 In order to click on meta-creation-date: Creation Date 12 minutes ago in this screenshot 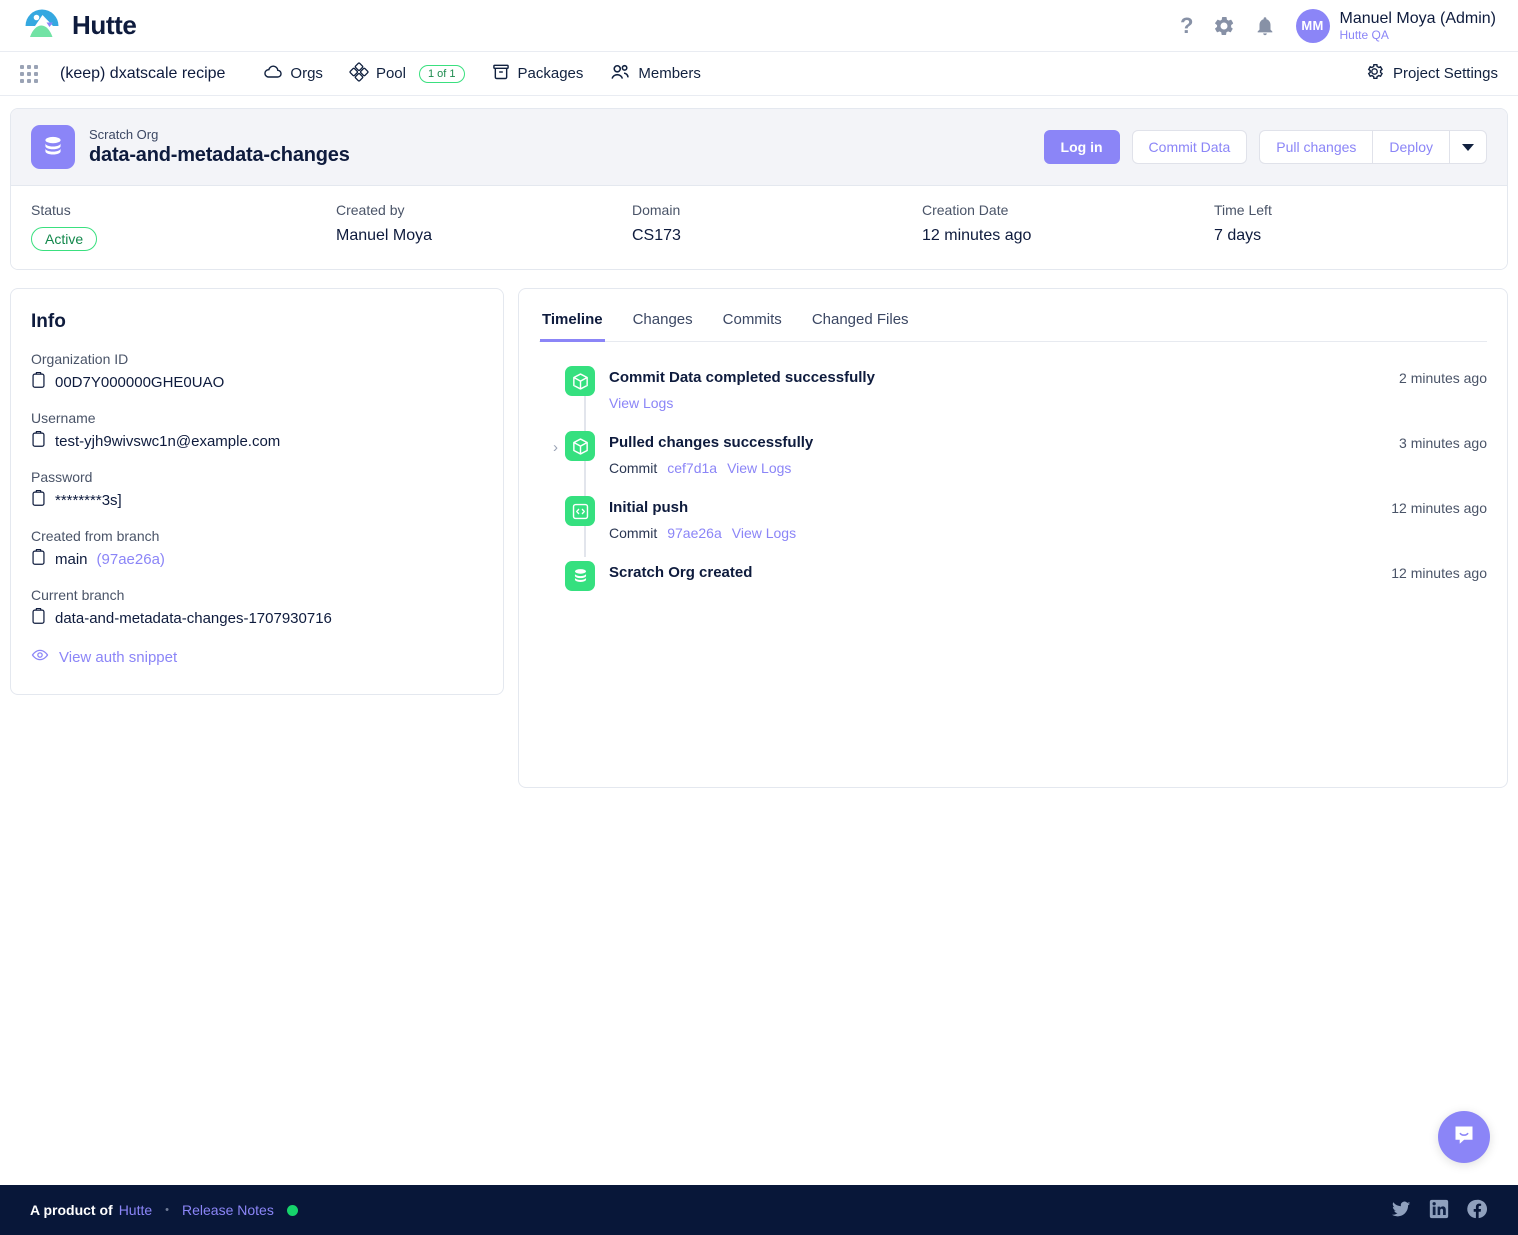, I will do `click(1068, 226)`.